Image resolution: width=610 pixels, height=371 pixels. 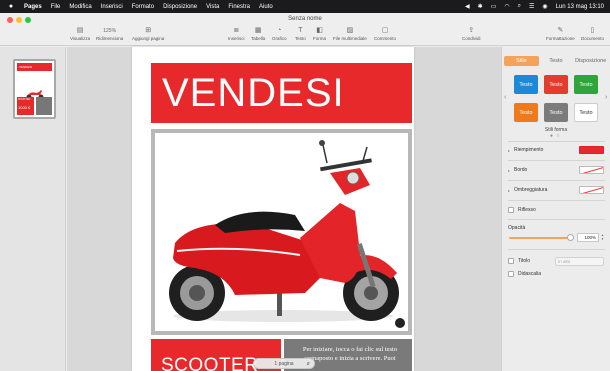 I want to click on media-label: File multimediale, so click(x=350, y=38).